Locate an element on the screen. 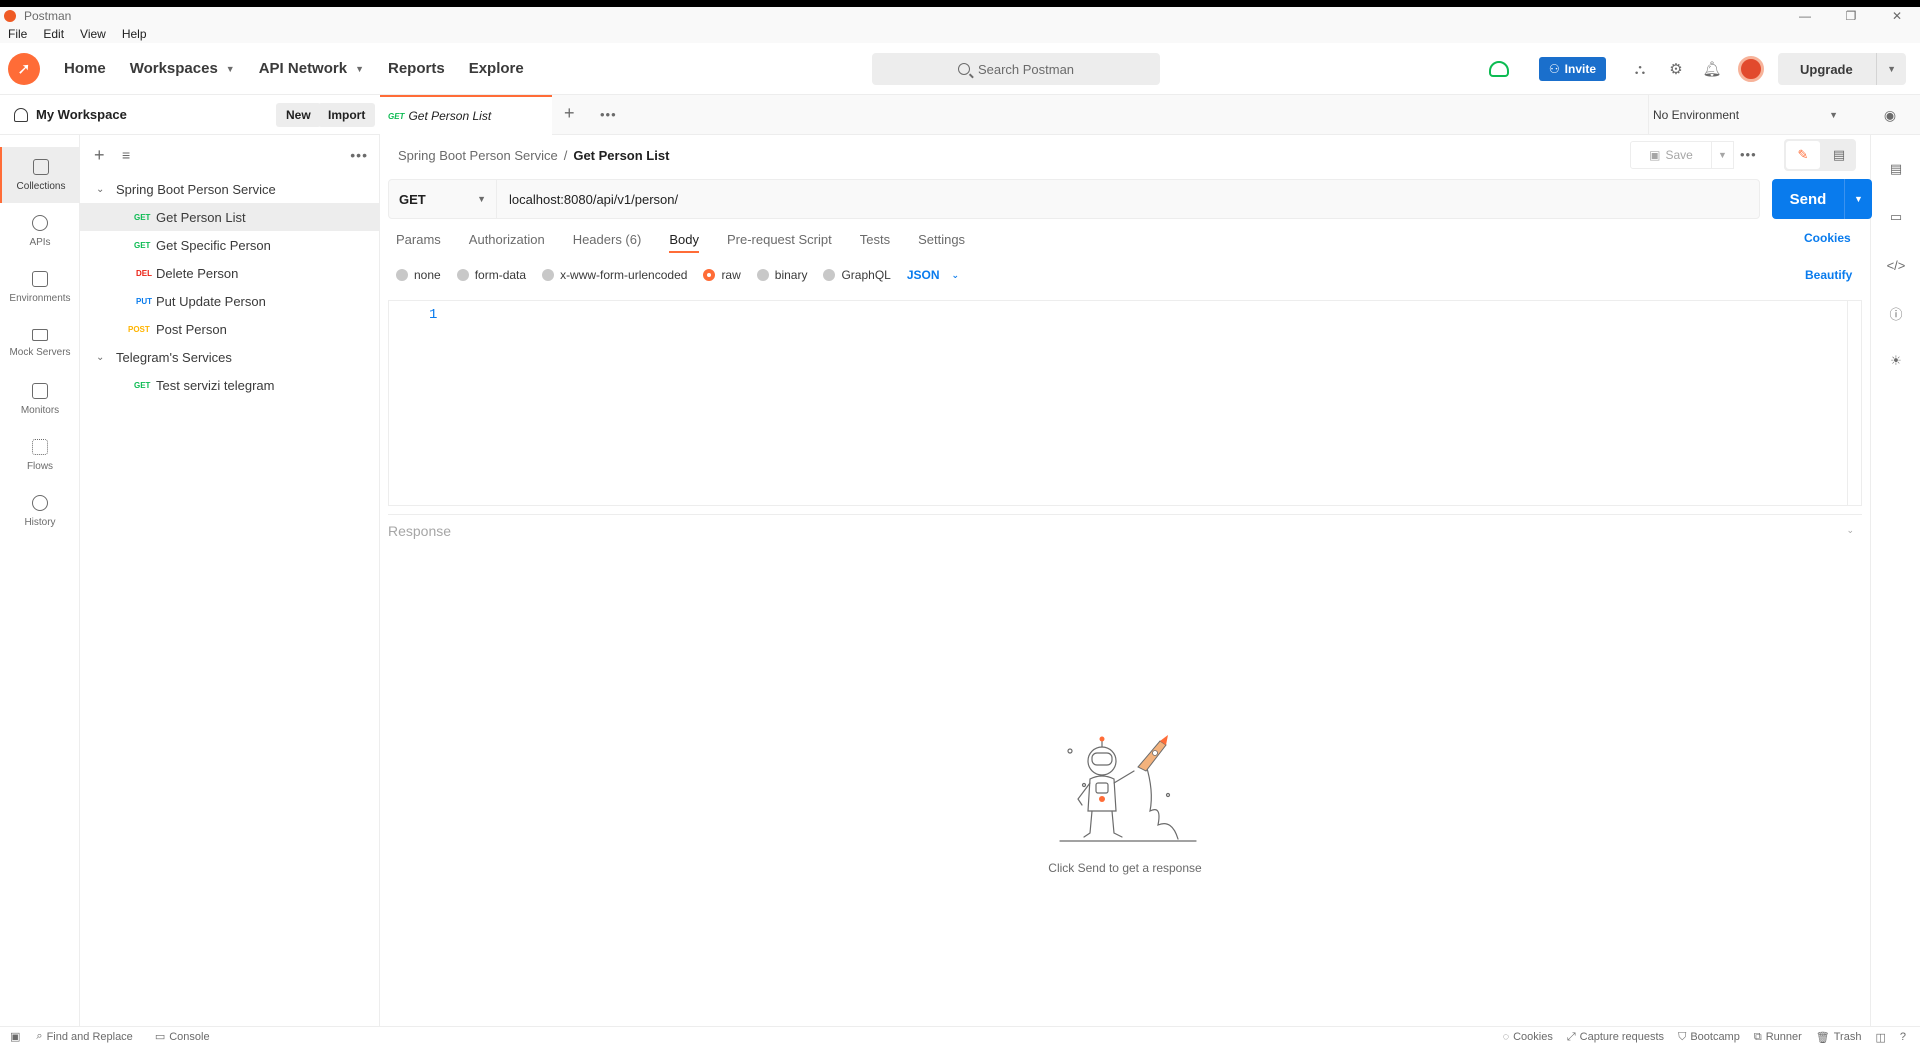  upgrade-button: Upgrade ▼ is located at coordinates (1842, 69).